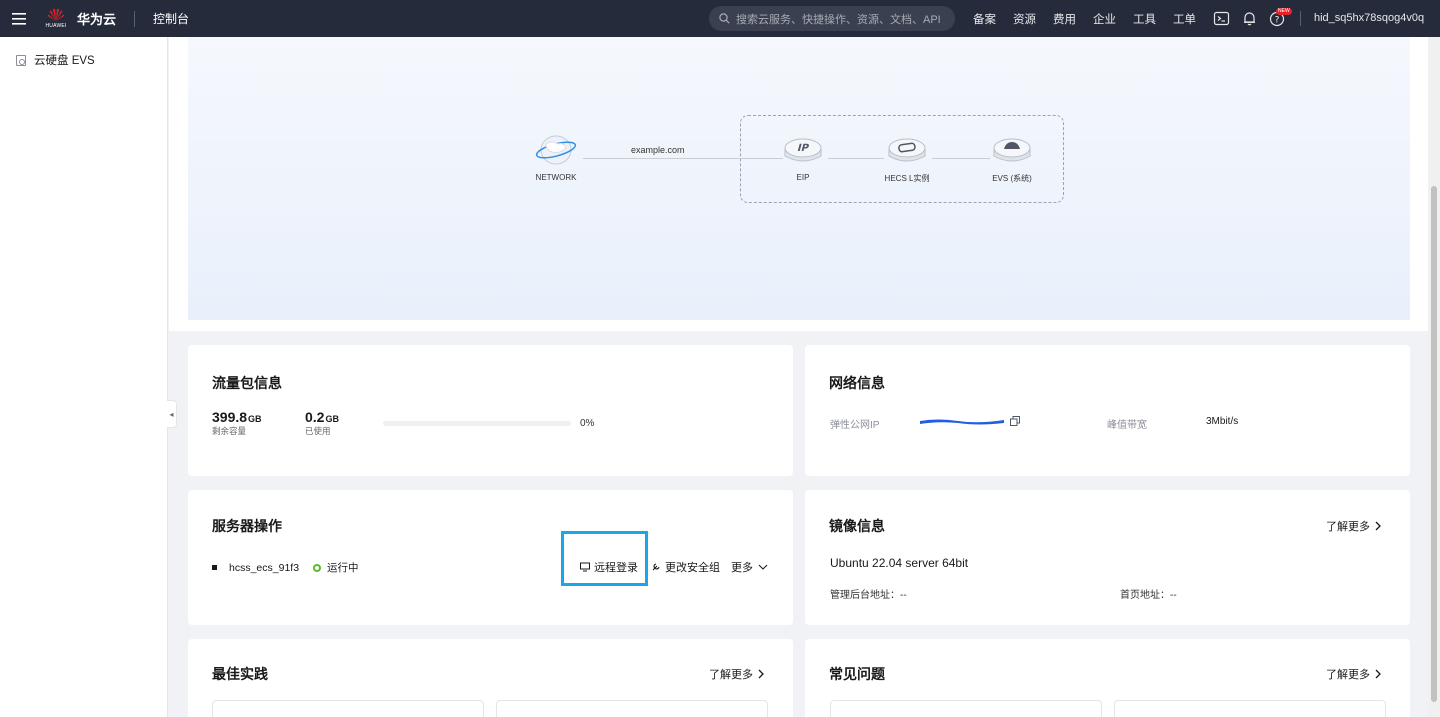 The width and height of the screenshot is (1440, 717). I want to click on brand-name: 华为云, so click(96, 18).